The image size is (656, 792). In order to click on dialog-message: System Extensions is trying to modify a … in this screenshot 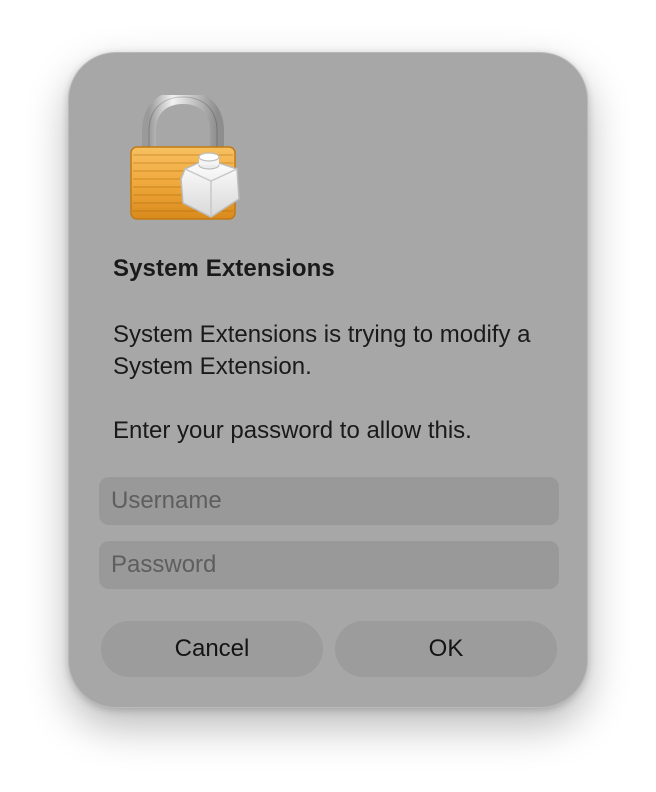, I will do `click(322, 350)`.